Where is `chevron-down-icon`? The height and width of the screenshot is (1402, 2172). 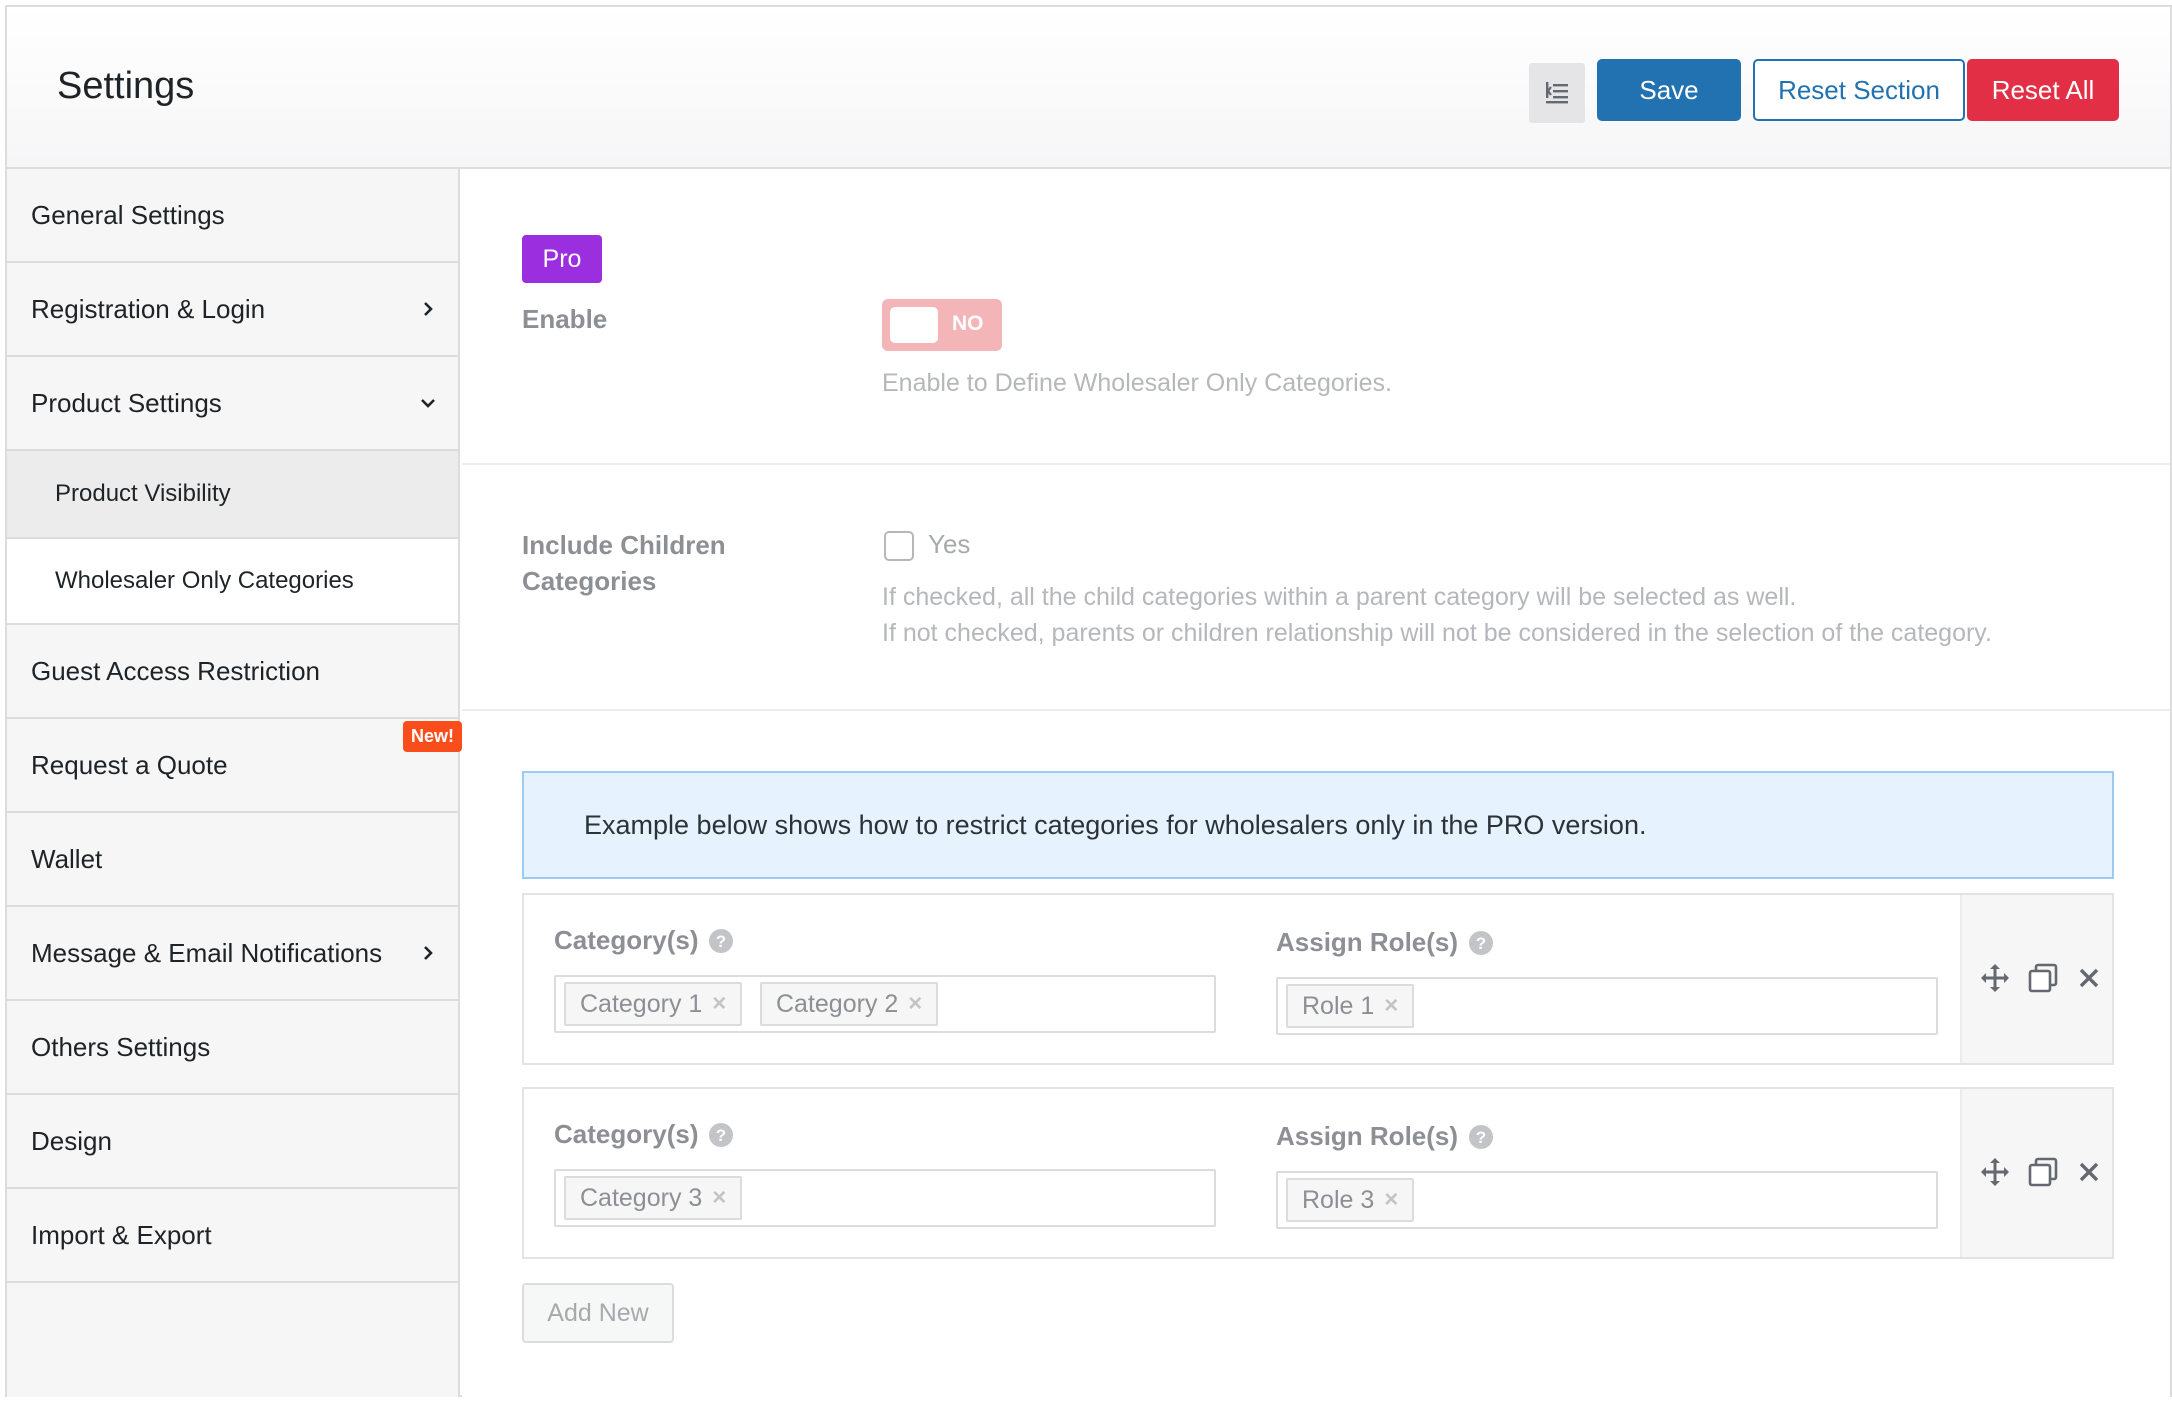 chevron-down-icon is located at coordinates (428, 403).